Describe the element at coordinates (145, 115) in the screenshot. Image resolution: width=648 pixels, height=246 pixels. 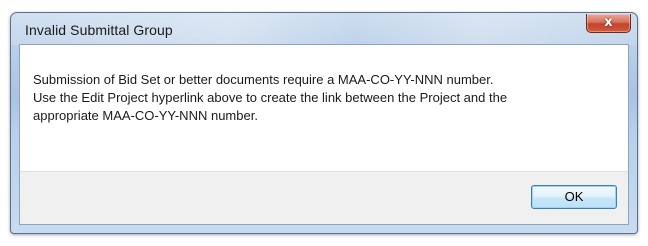
I see `message-line: appropriate MAA-CO-YY-NNN number.` at that location.